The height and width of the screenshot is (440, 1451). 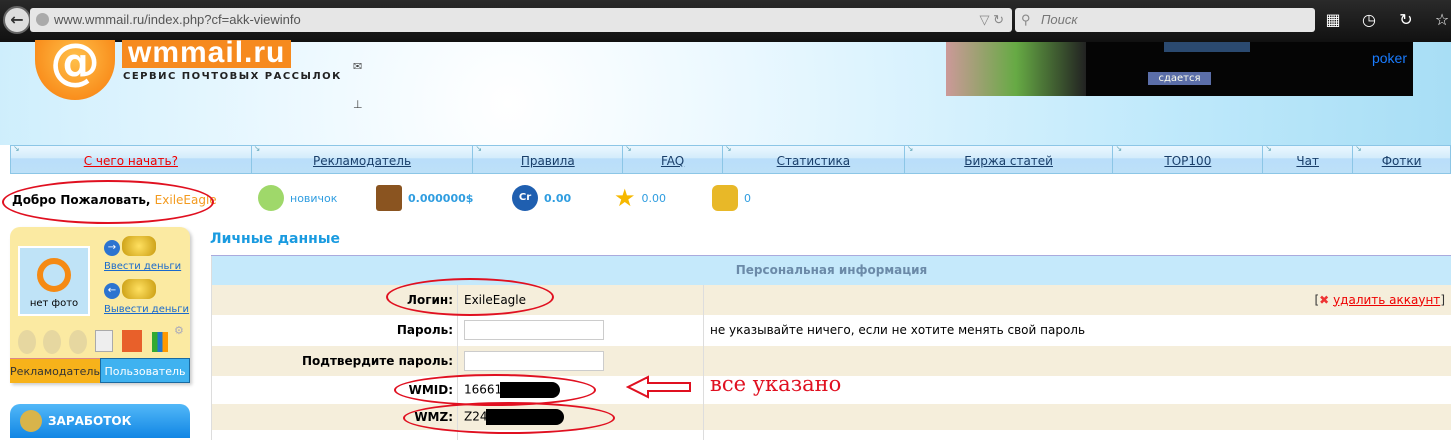 I want to click on star-rating-icon: ★, so click(x=625, y=198).